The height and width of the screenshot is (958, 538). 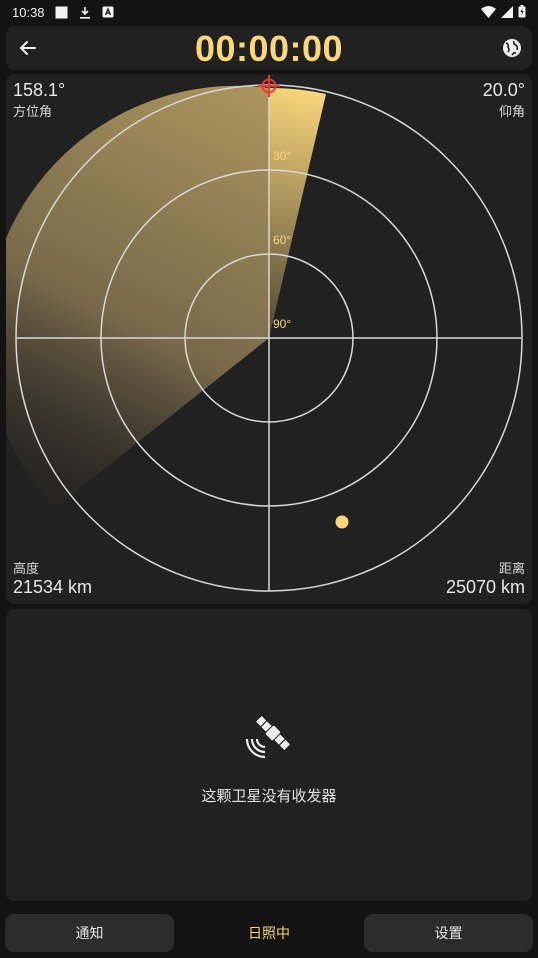 What do you see at coordinates (342, 522) in the screenshot?
I see `satellite-position-dot` at bounding box center [342, 522].